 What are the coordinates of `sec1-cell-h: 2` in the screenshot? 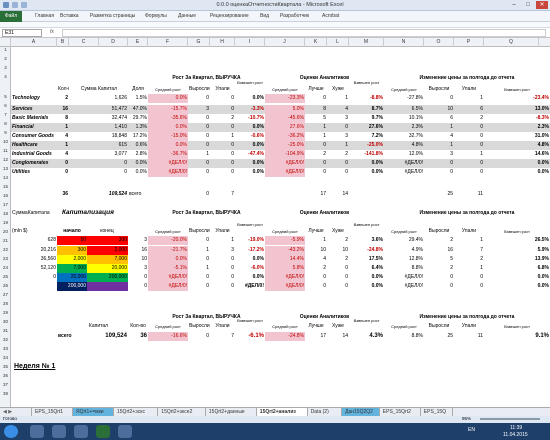 It's located at (222, 118).